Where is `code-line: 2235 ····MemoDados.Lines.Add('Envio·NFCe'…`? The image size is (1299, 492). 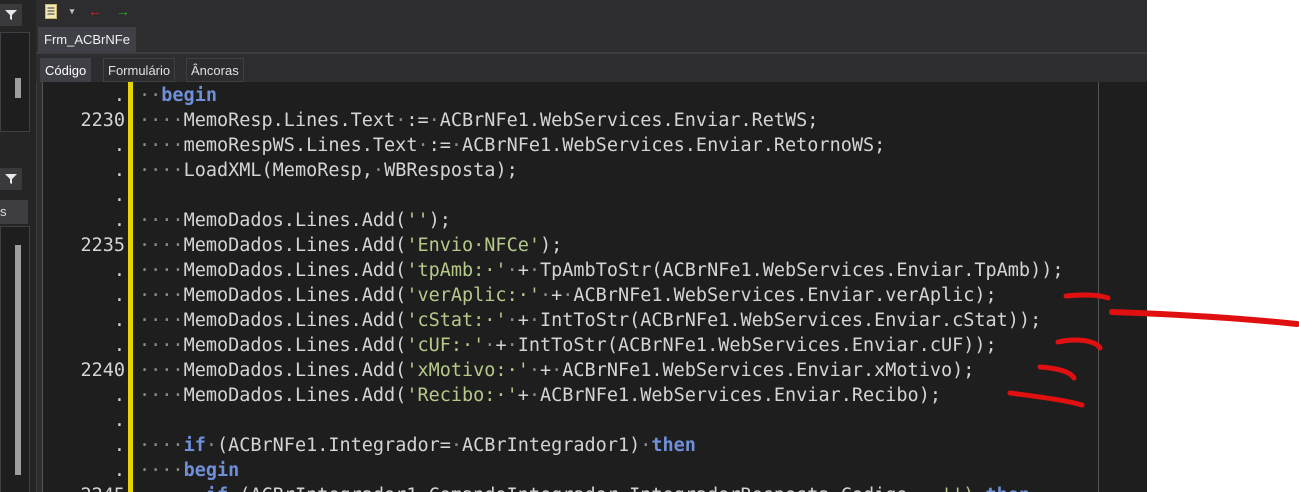
code-line: 2235 ····MemoDados.Lines.Add('Envio·NFCe'… is located at coordinates (595, 245).